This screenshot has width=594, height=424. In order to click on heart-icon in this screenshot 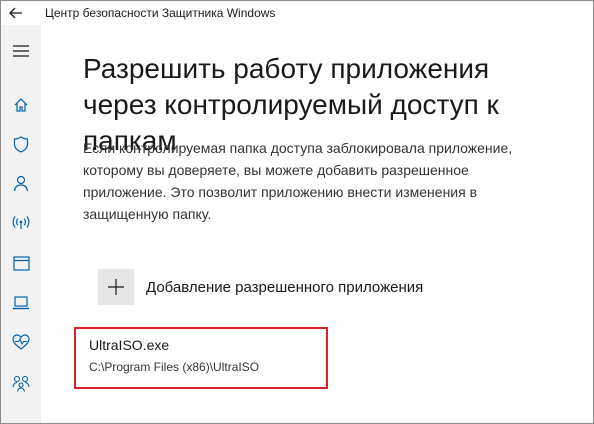, I will do `click(21, 342)`.